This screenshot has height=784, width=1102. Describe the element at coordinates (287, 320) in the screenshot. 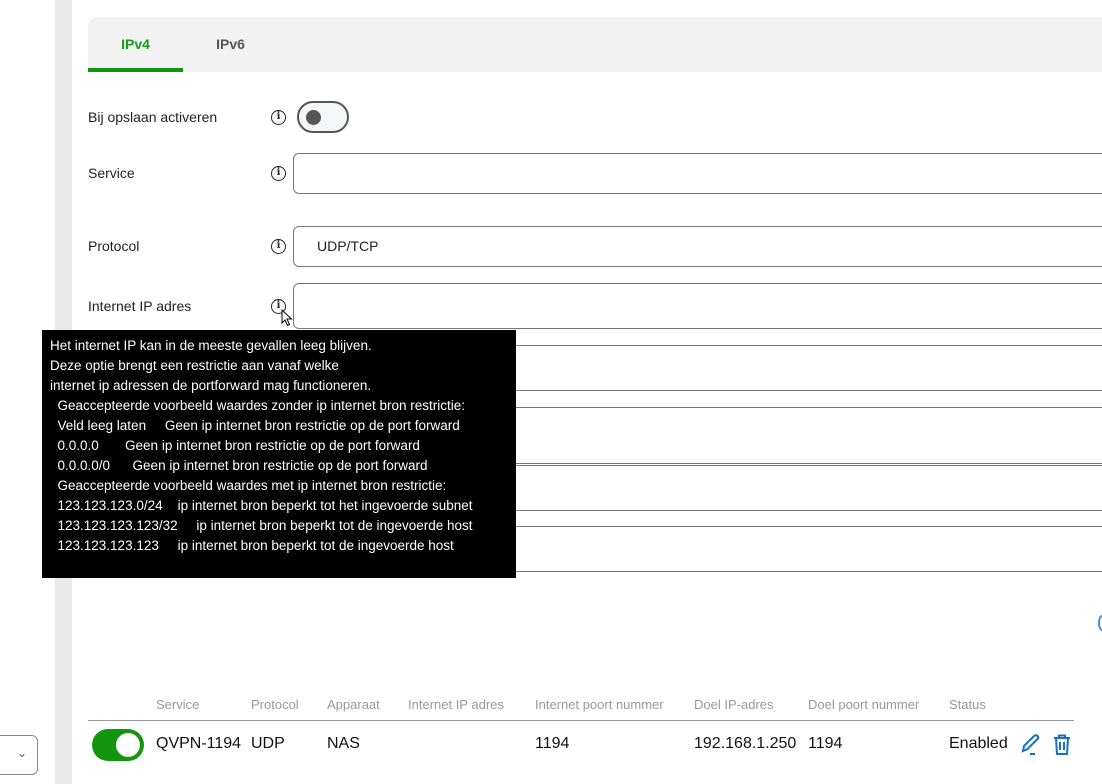

I see `mouse-cursor-icon` at that location.